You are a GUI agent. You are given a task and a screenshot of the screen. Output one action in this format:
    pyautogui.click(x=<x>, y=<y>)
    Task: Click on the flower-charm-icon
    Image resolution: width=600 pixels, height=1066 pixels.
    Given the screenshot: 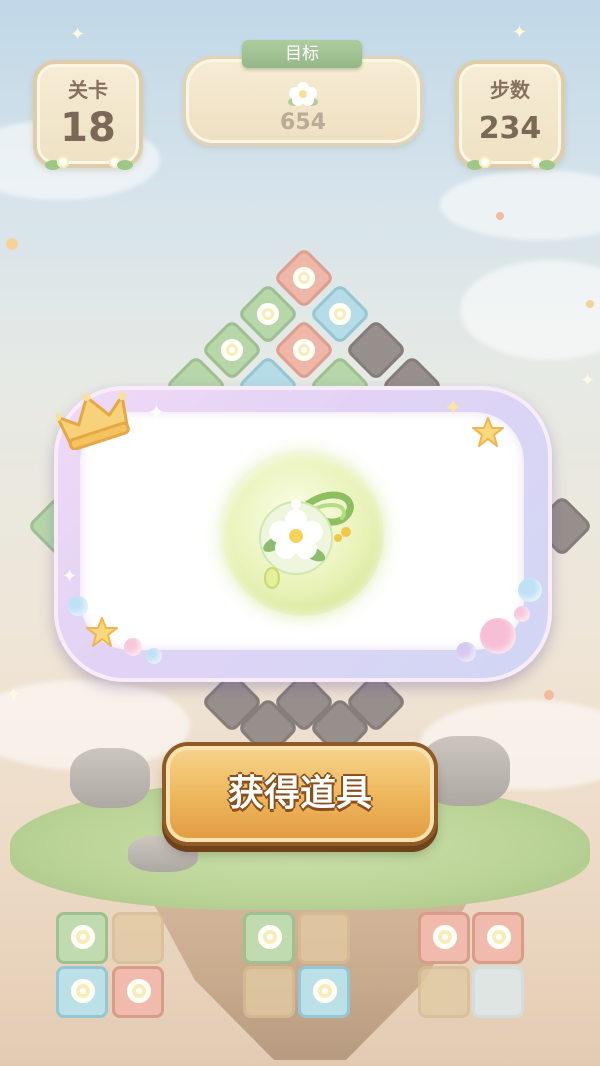 What is the action you would take?
    pyautogui.click(x=306, y=540)
    